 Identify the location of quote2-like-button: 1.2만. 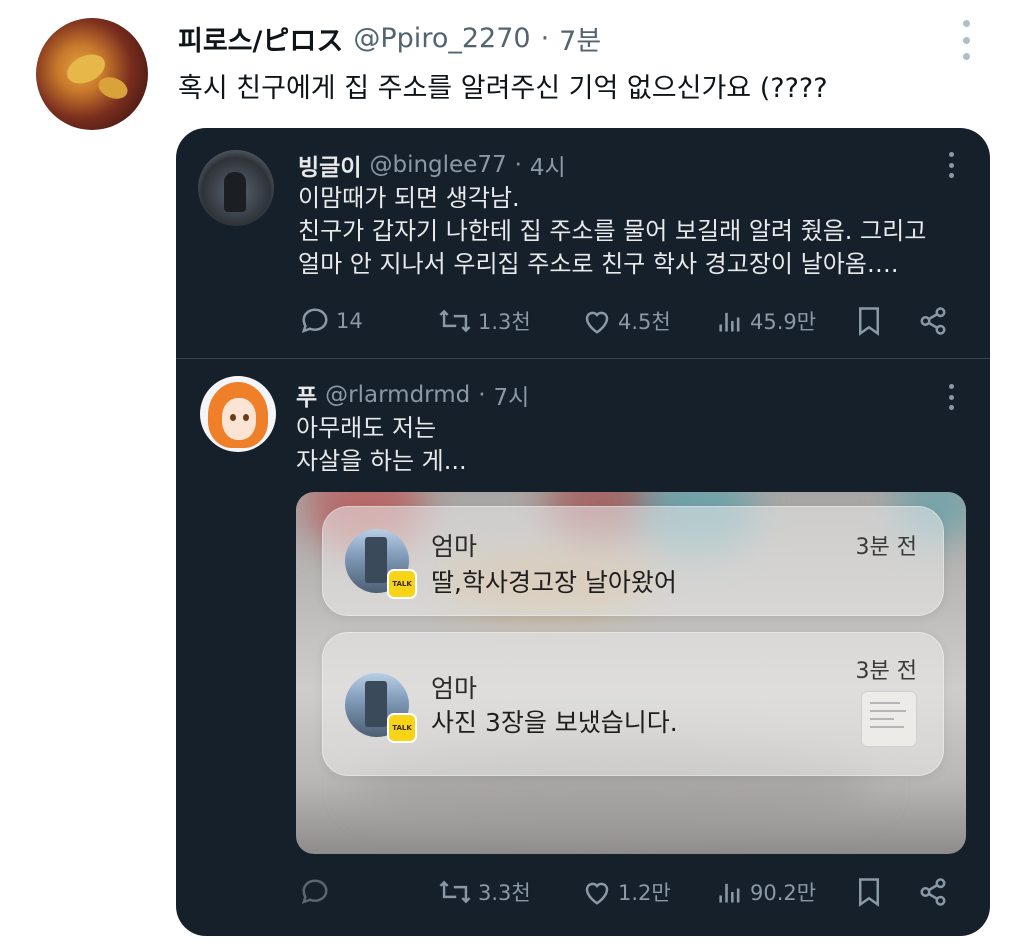
(626, 892).